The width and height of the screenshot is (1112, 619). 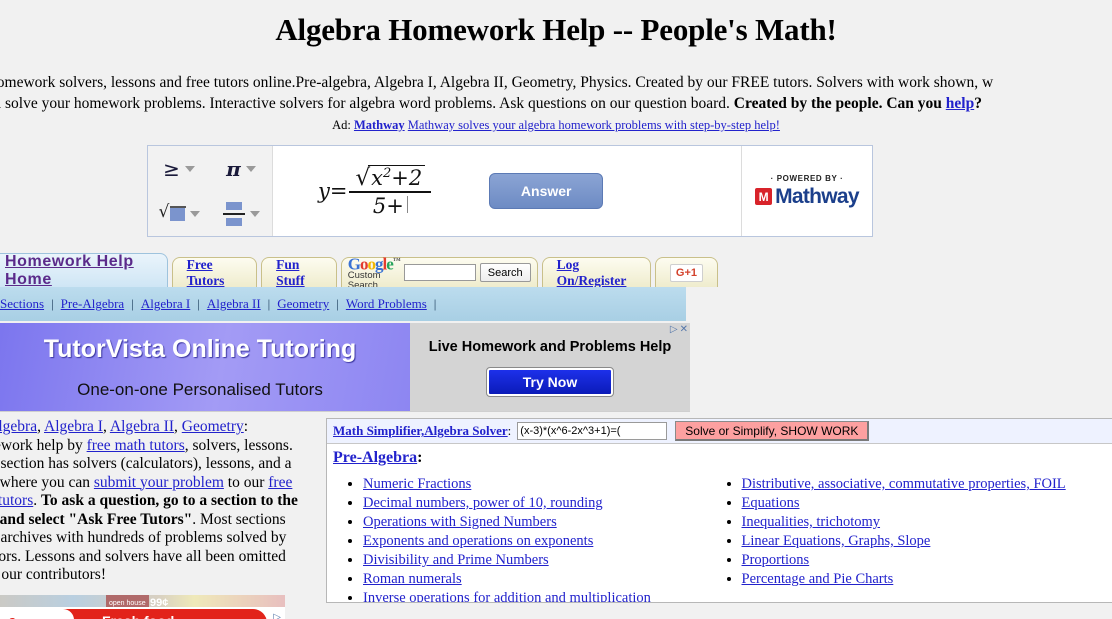 I want to click on google-logo: Google™ Custom Search, so click(x=374, y=273).